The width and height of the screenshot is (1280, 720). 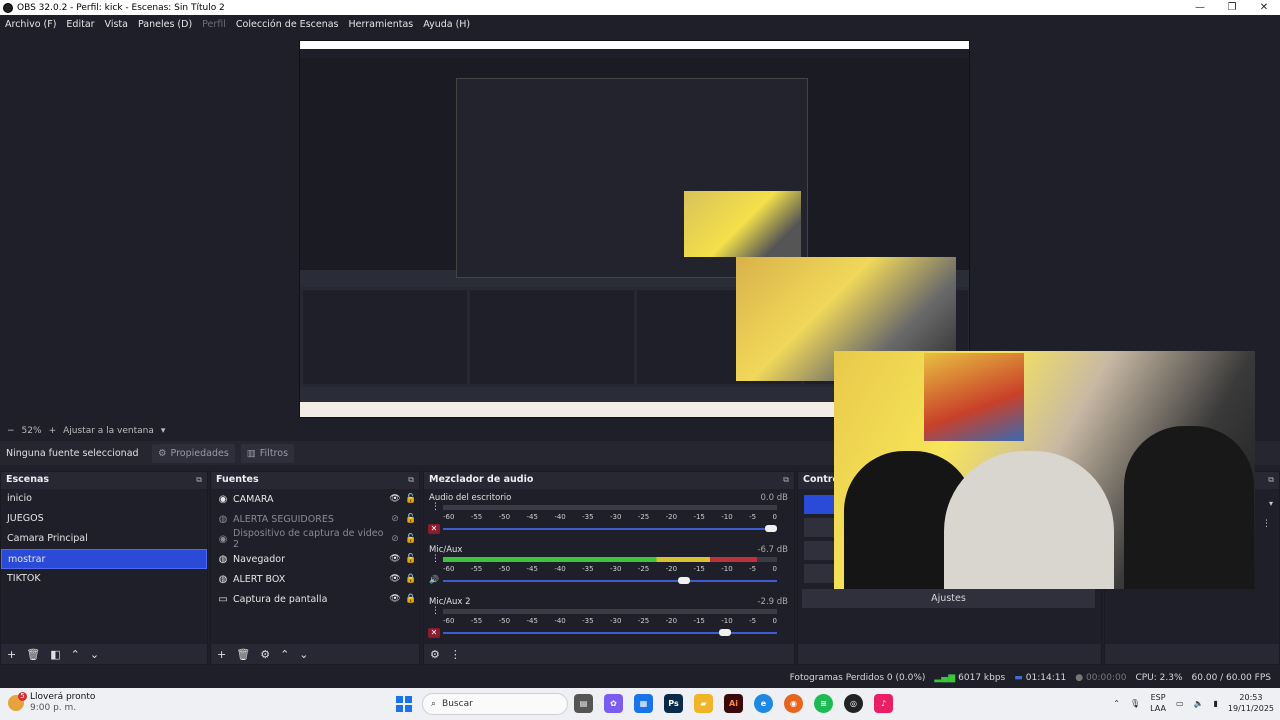 What do you see at coordinates (287, 24) in the screenshot?
I see `menu-coleccion-escenas: Colección de Escenas` at bounding box center [287, 24].